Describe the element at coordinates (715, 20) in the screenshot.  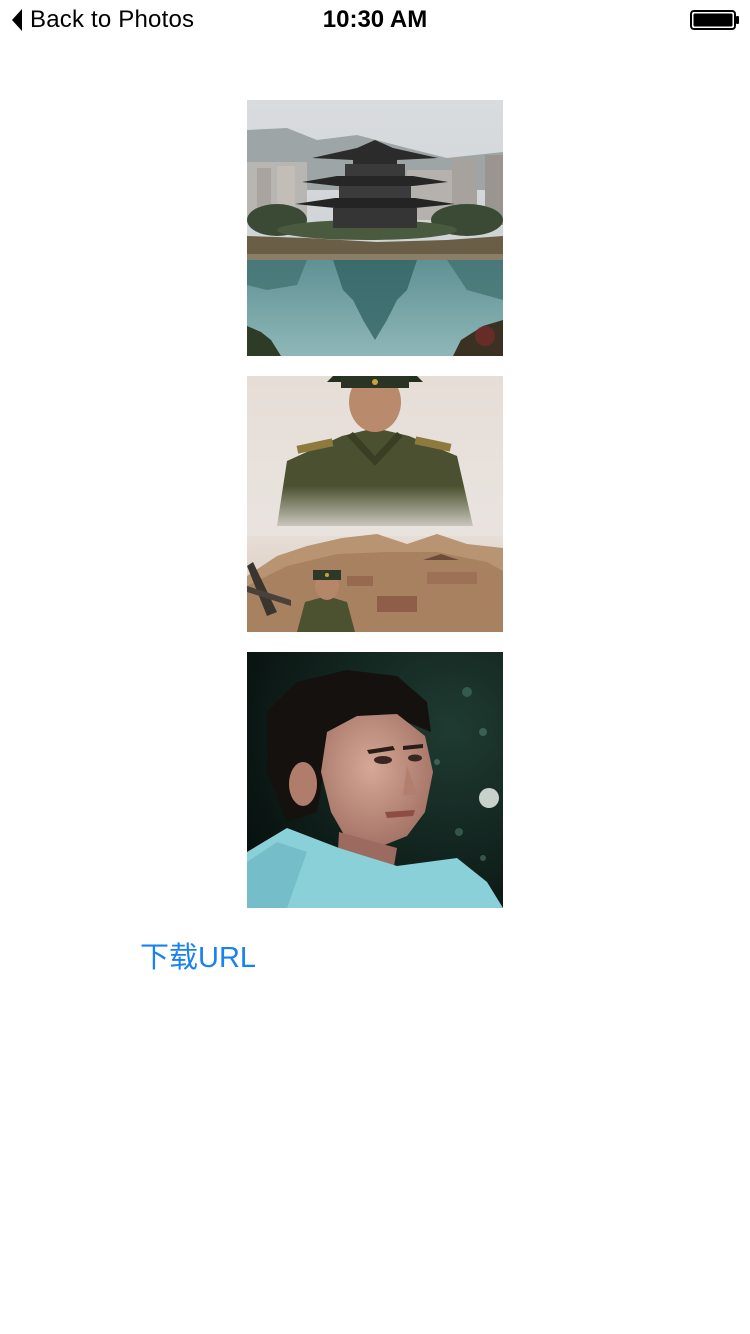
I see `battery-full-icon` at that location.